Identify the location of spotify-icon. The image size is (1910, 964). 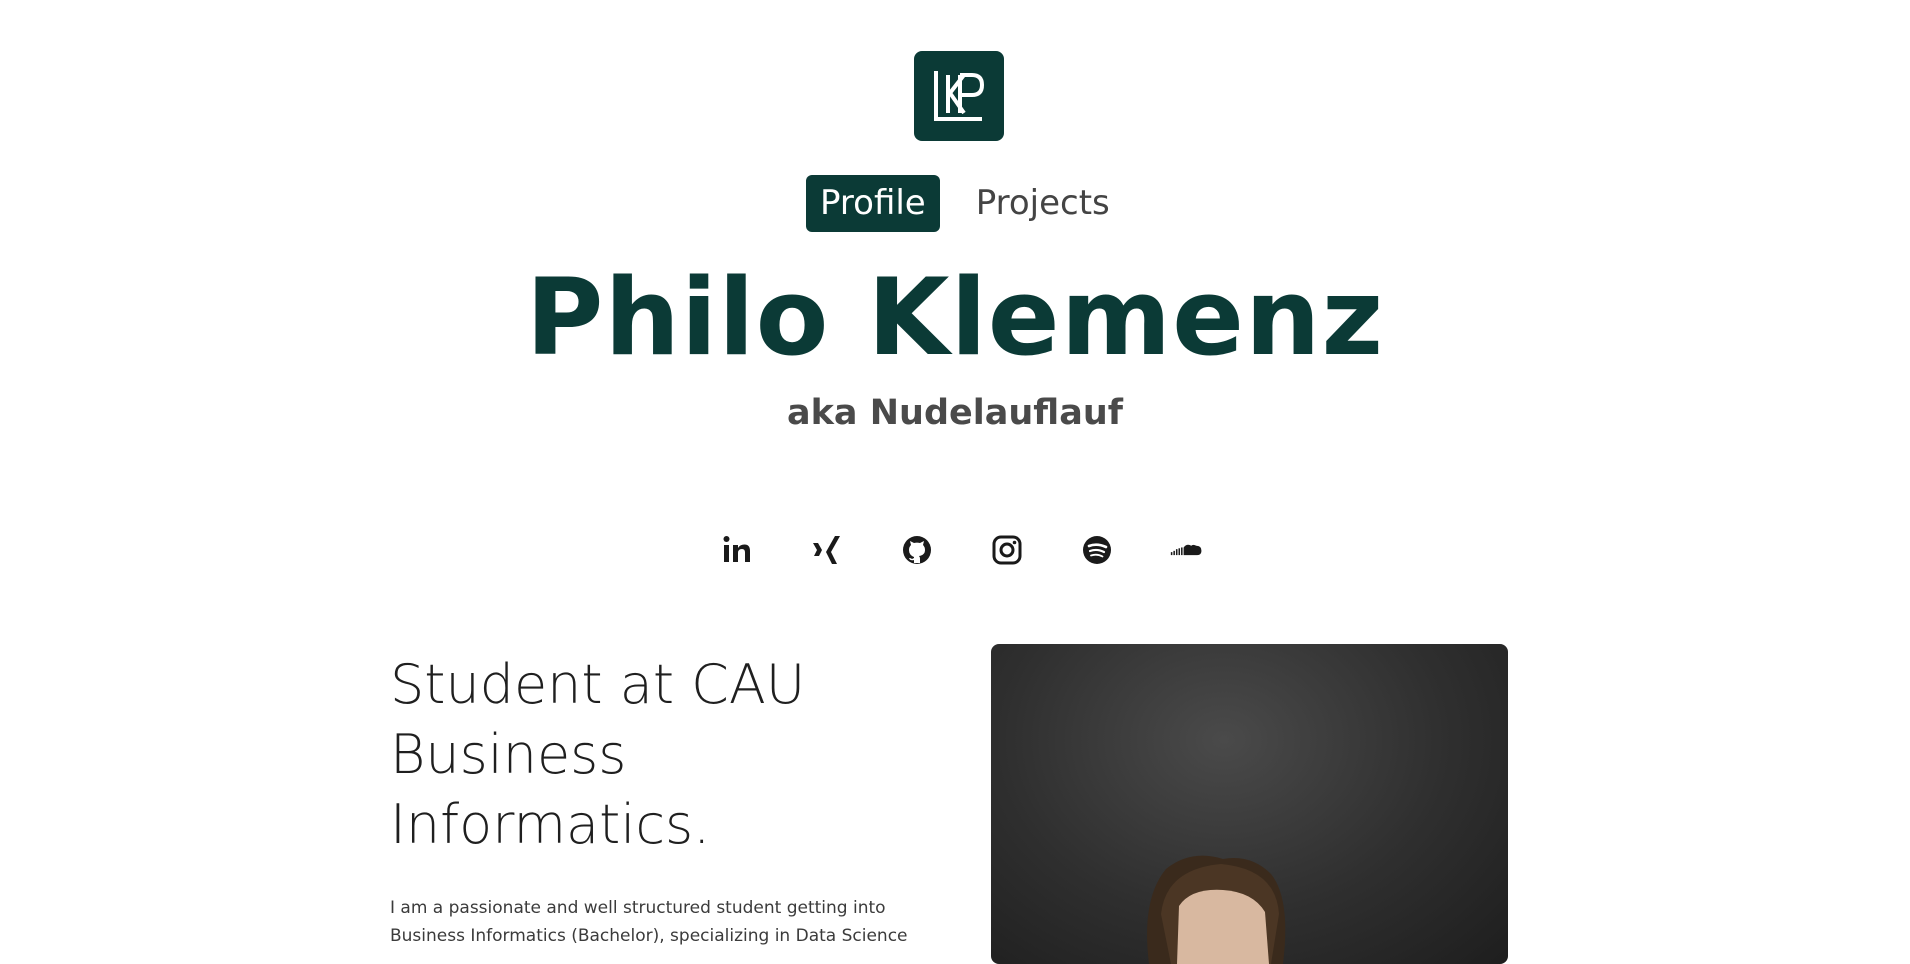
(1097, 550).